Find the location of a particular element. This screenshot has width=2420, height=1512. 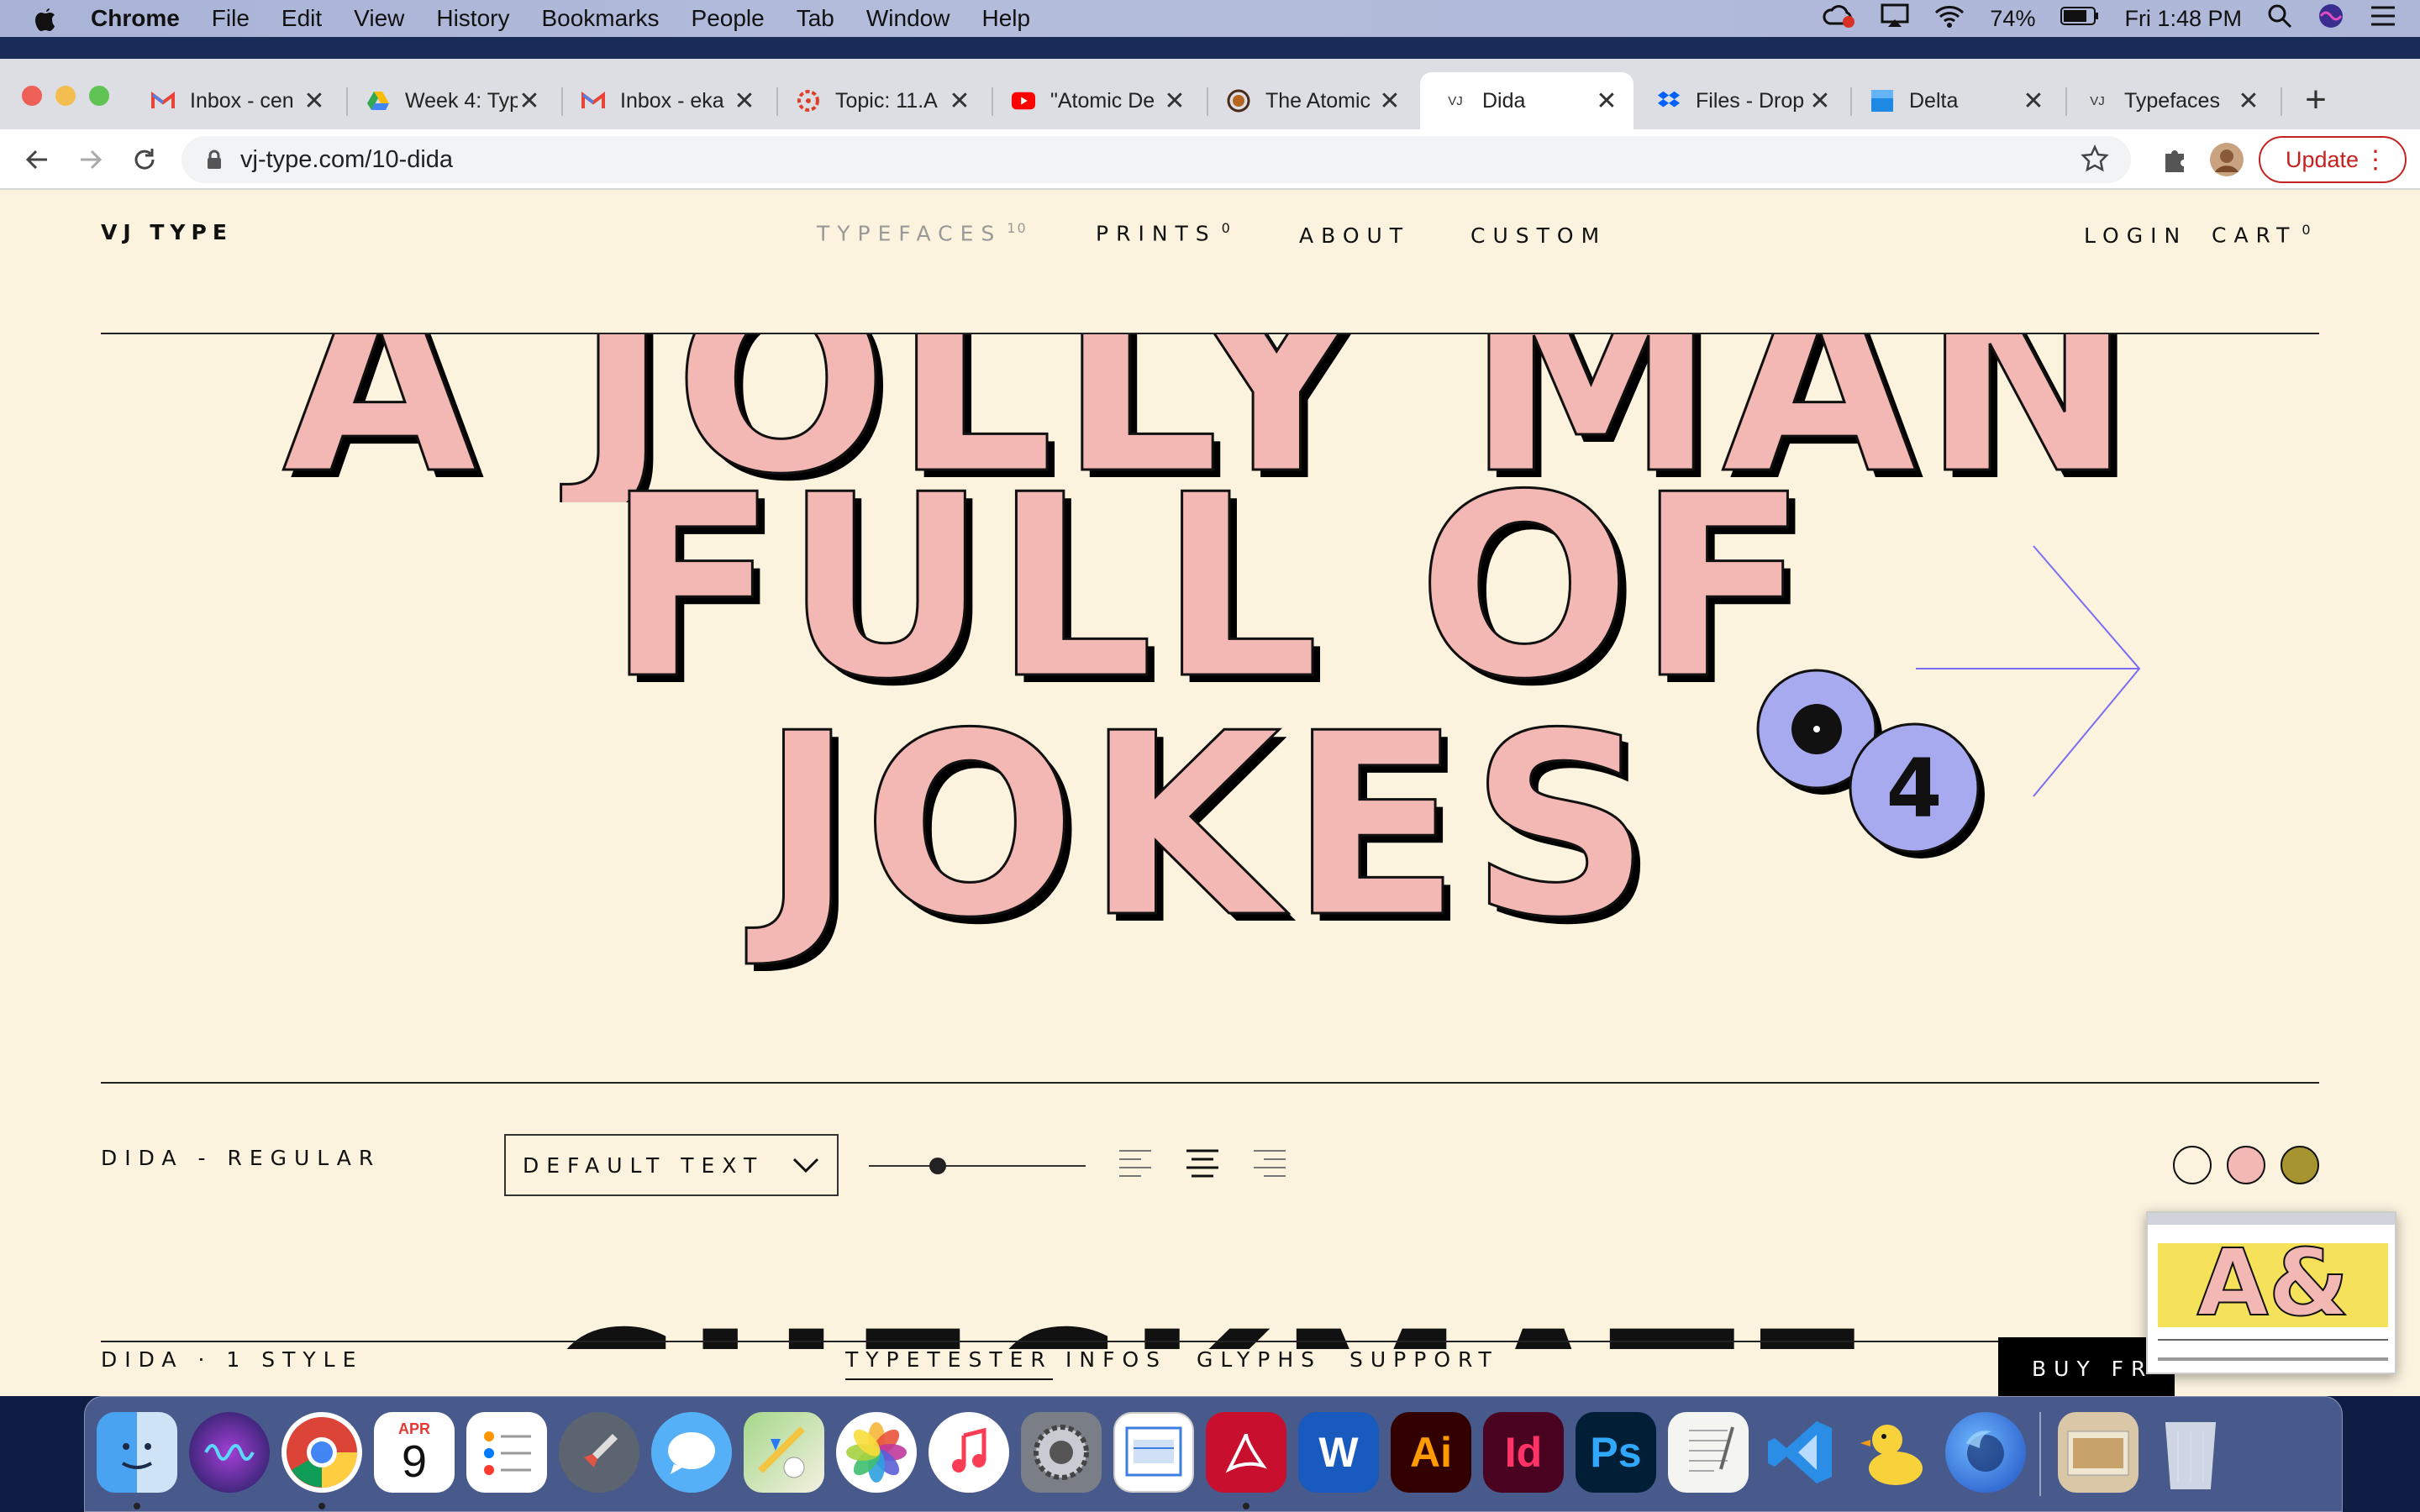

chrome-app-icon is located at coordinates (321, 1452).